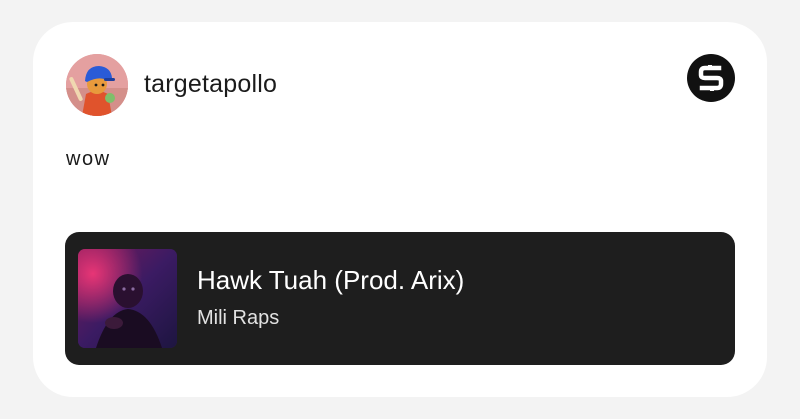 Image resolution: width=800 pixels, height=419 pixels. I want to click on user-avatar, so click(97, 85).